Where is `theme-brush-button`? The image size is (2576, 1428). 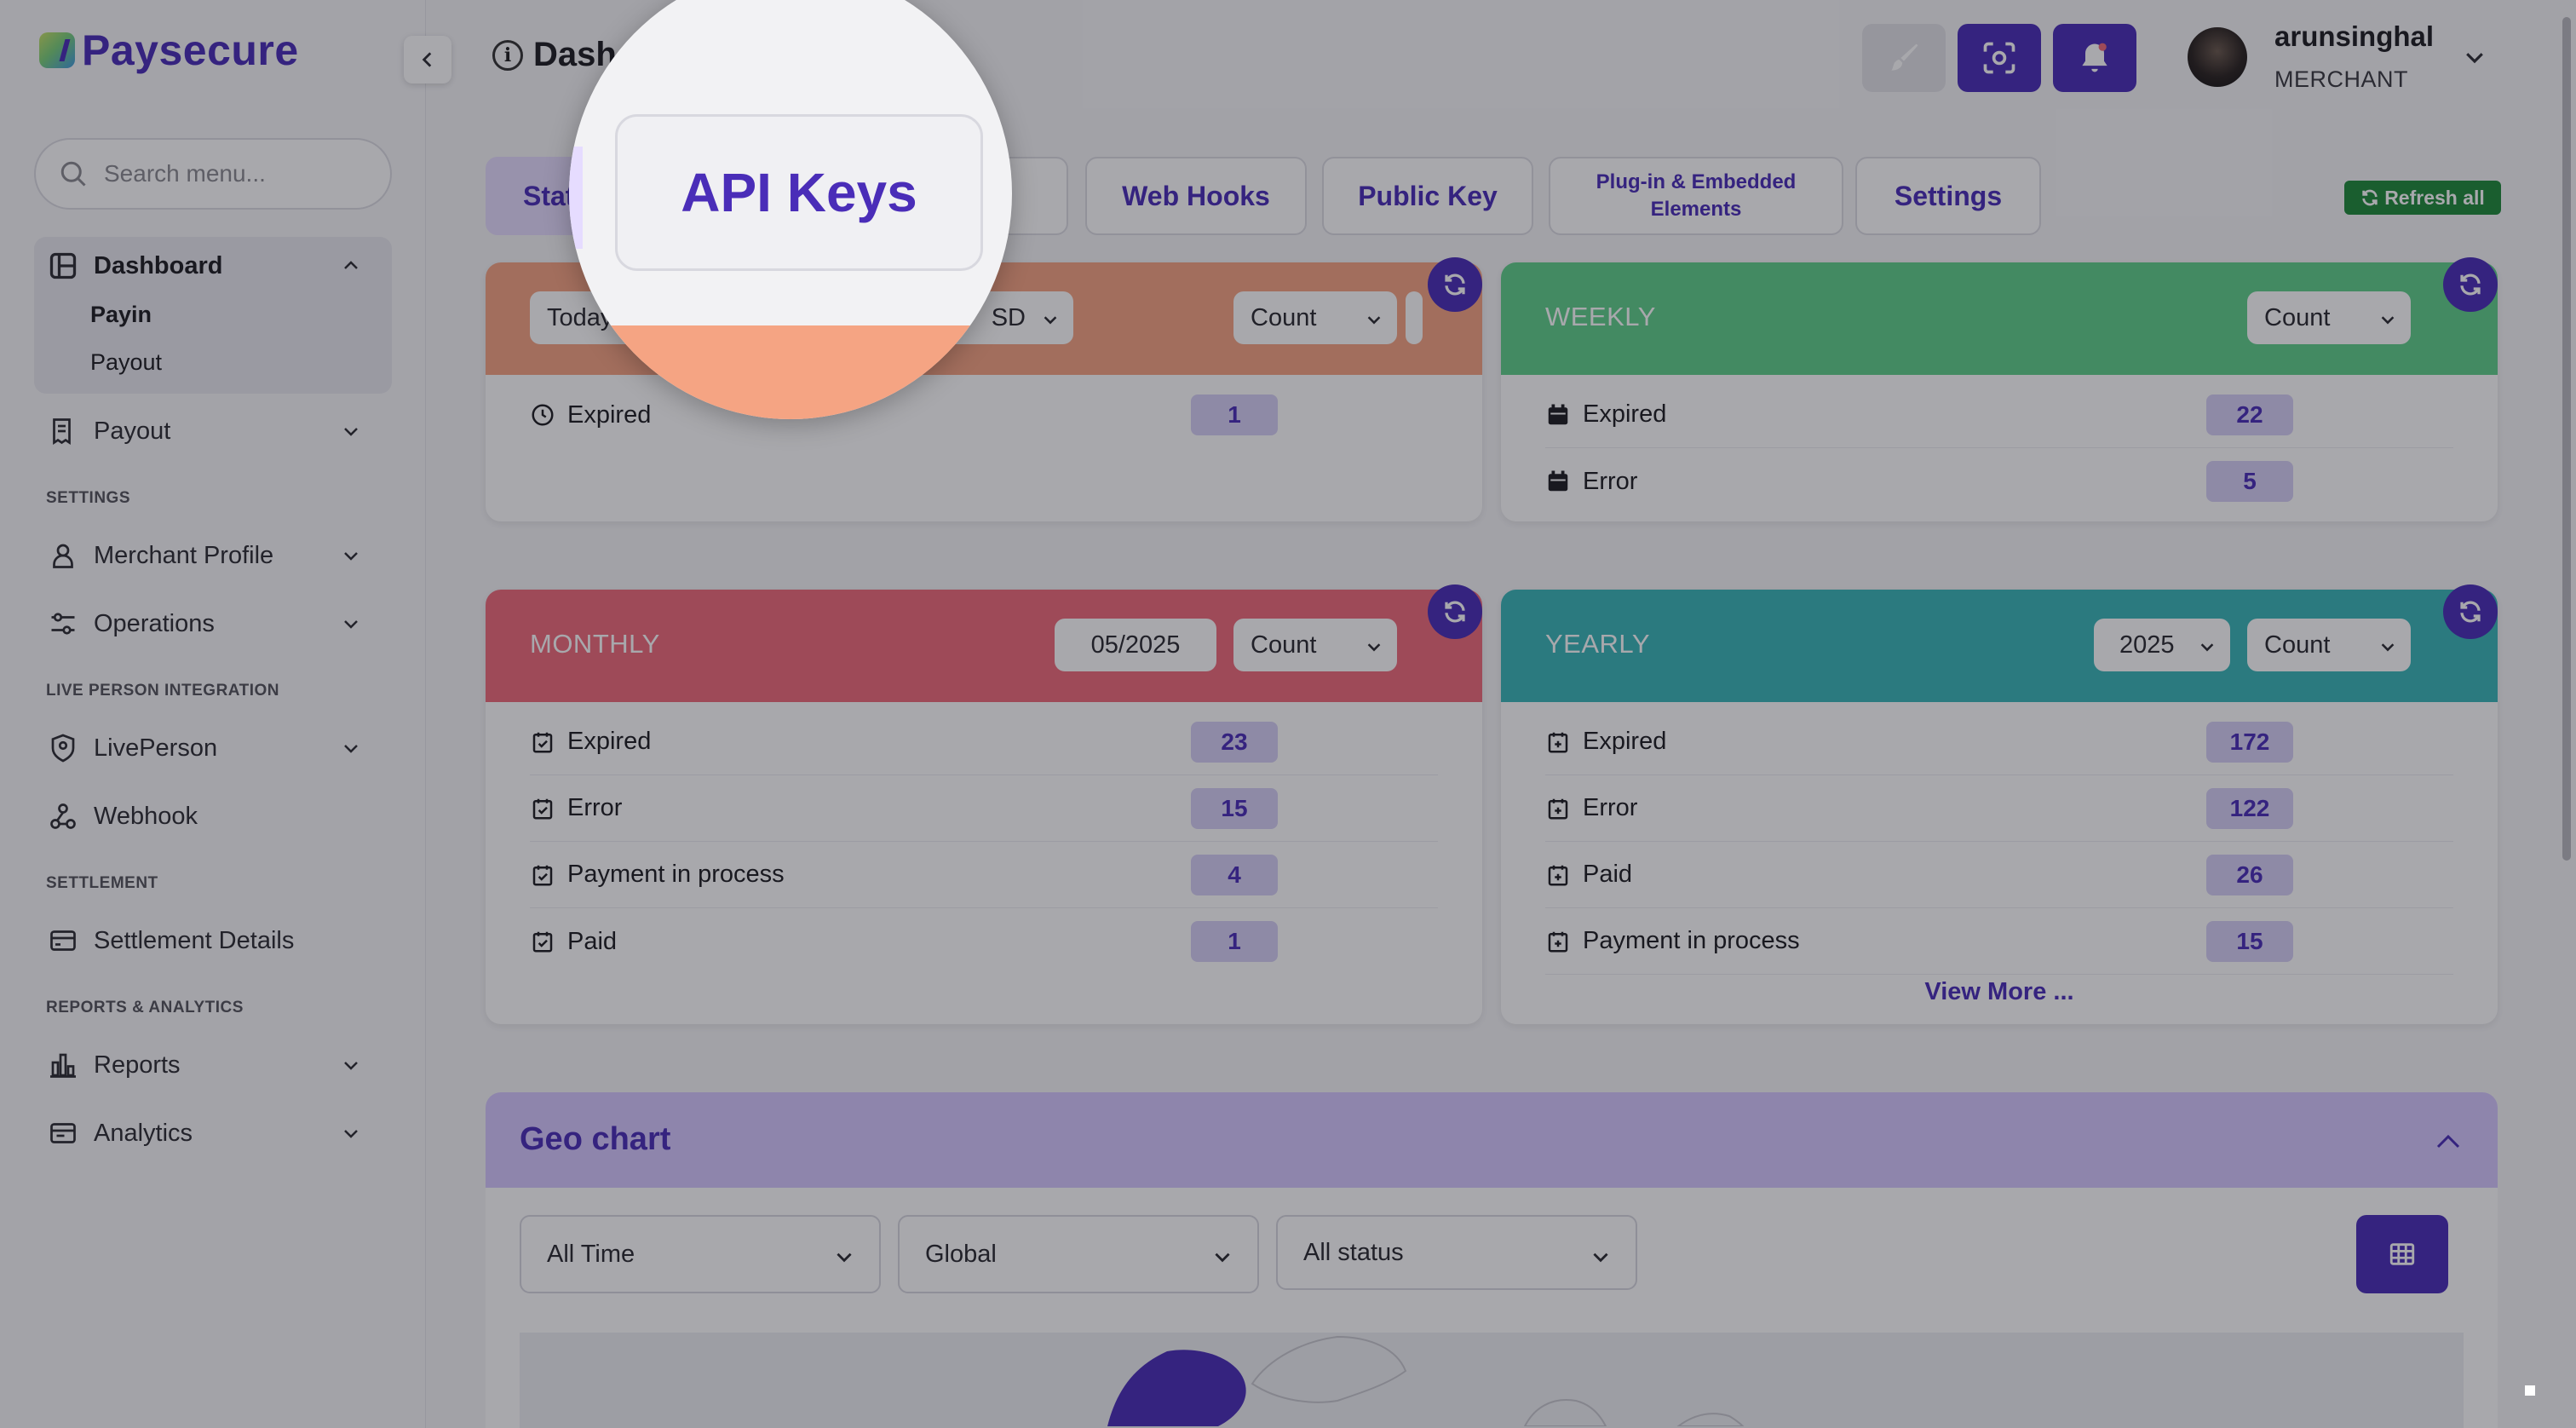
theme-brush-button is located at coordinates (1904, 58).